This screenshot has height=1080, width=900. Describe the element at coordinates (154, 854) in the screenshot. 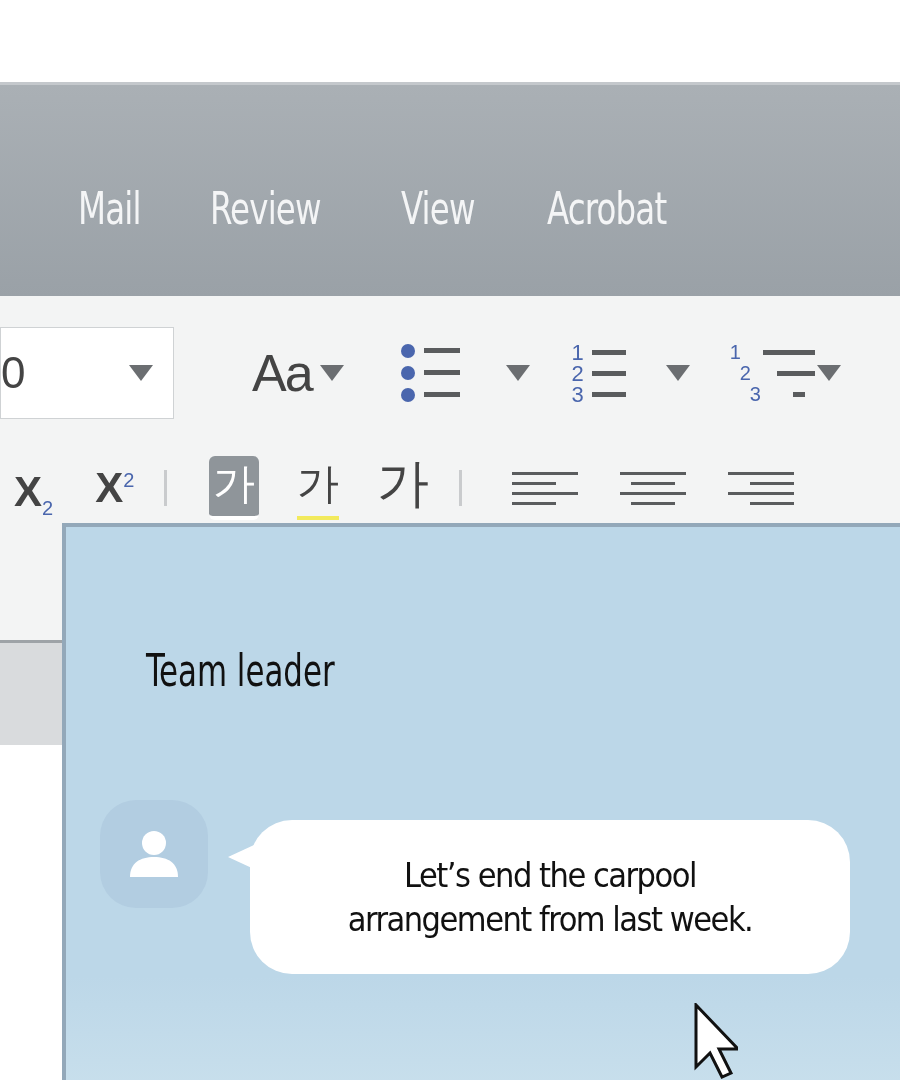

I see `person-icon` at that location.